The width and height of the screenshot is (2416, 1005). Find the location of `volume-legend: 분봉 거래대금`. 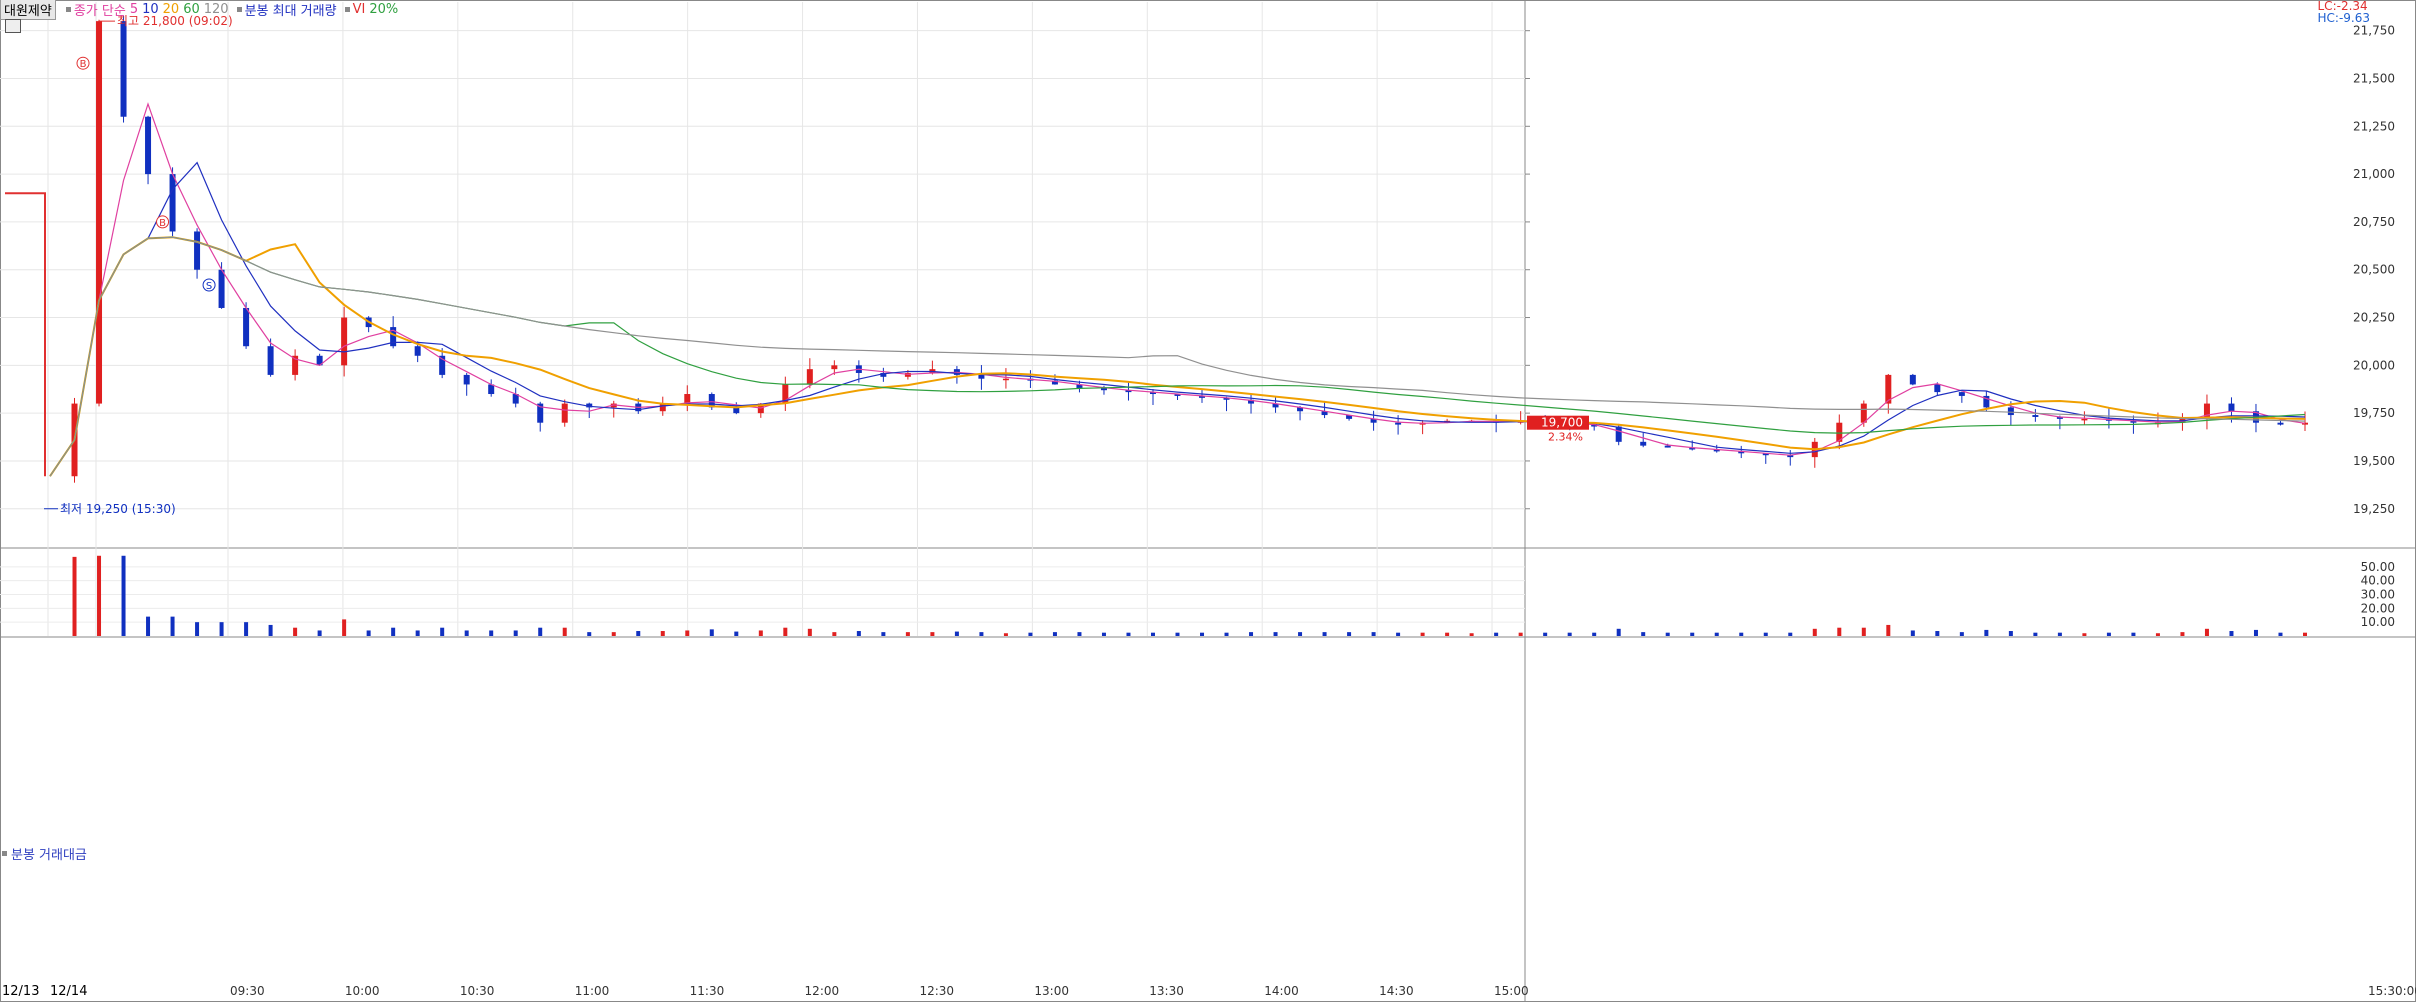

volume-legend: 분봉 거래대금 is located at coordinates (44, 853).